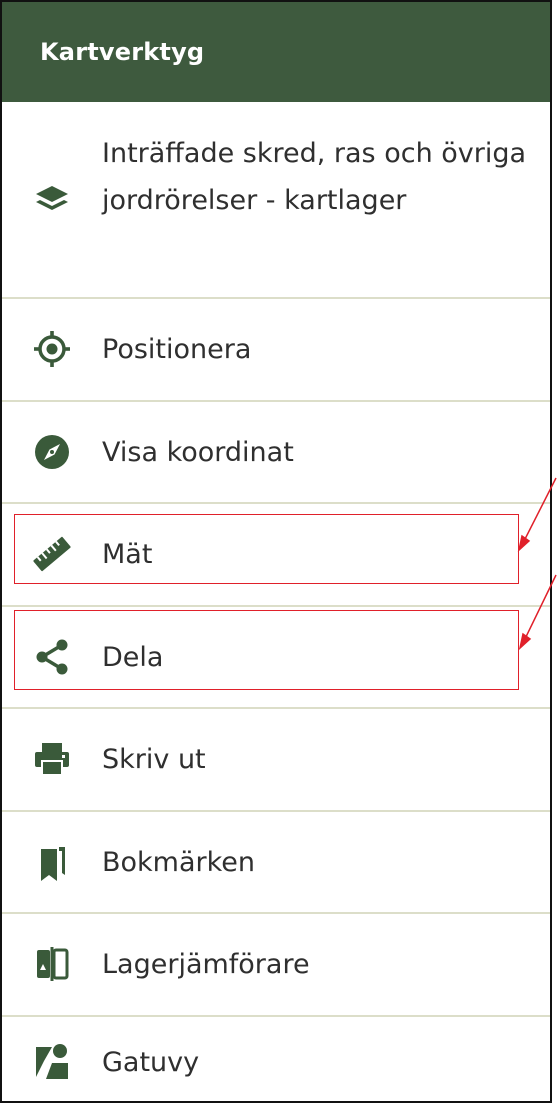 This screenshot has width=559, height=1105. I want to click on panel-title: Kartverktyg, so click(122, 52).